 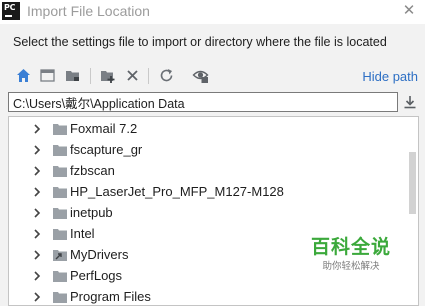 I want to click on download-button, so click(x=410, y=102).